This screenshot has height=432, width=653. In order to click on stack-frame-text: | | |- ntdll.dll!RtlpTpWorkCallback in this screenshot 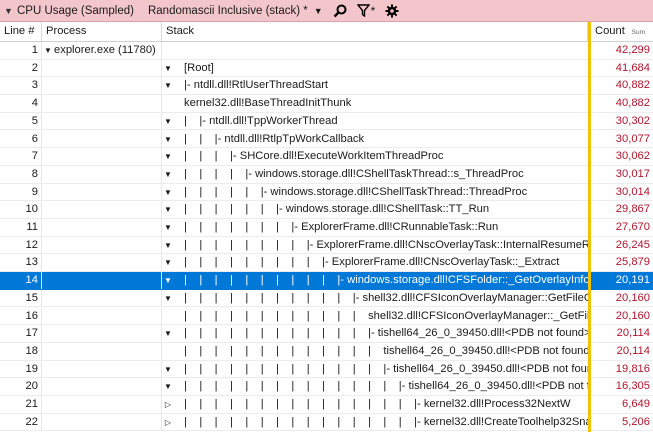, I will do `click(274, 138)`.